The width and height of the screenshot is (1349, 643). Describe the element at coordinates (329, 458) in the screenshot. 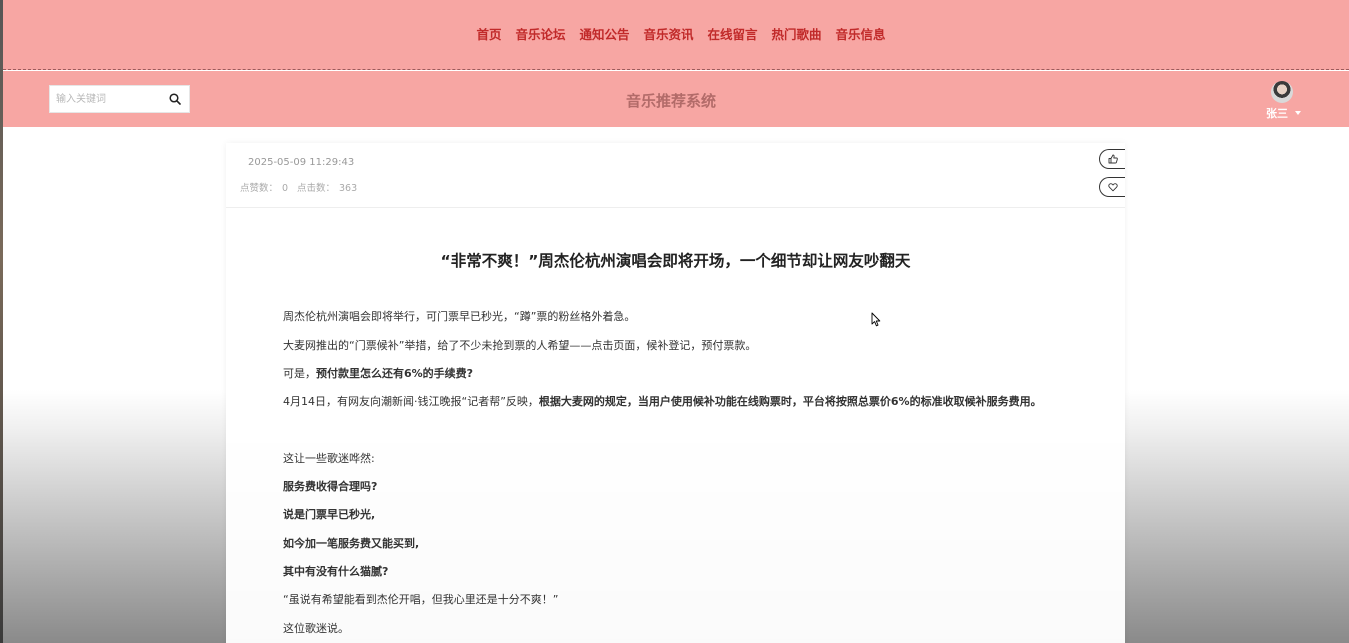

I see `paragraph-5: 这让一些歌迷哗然:` at that location.